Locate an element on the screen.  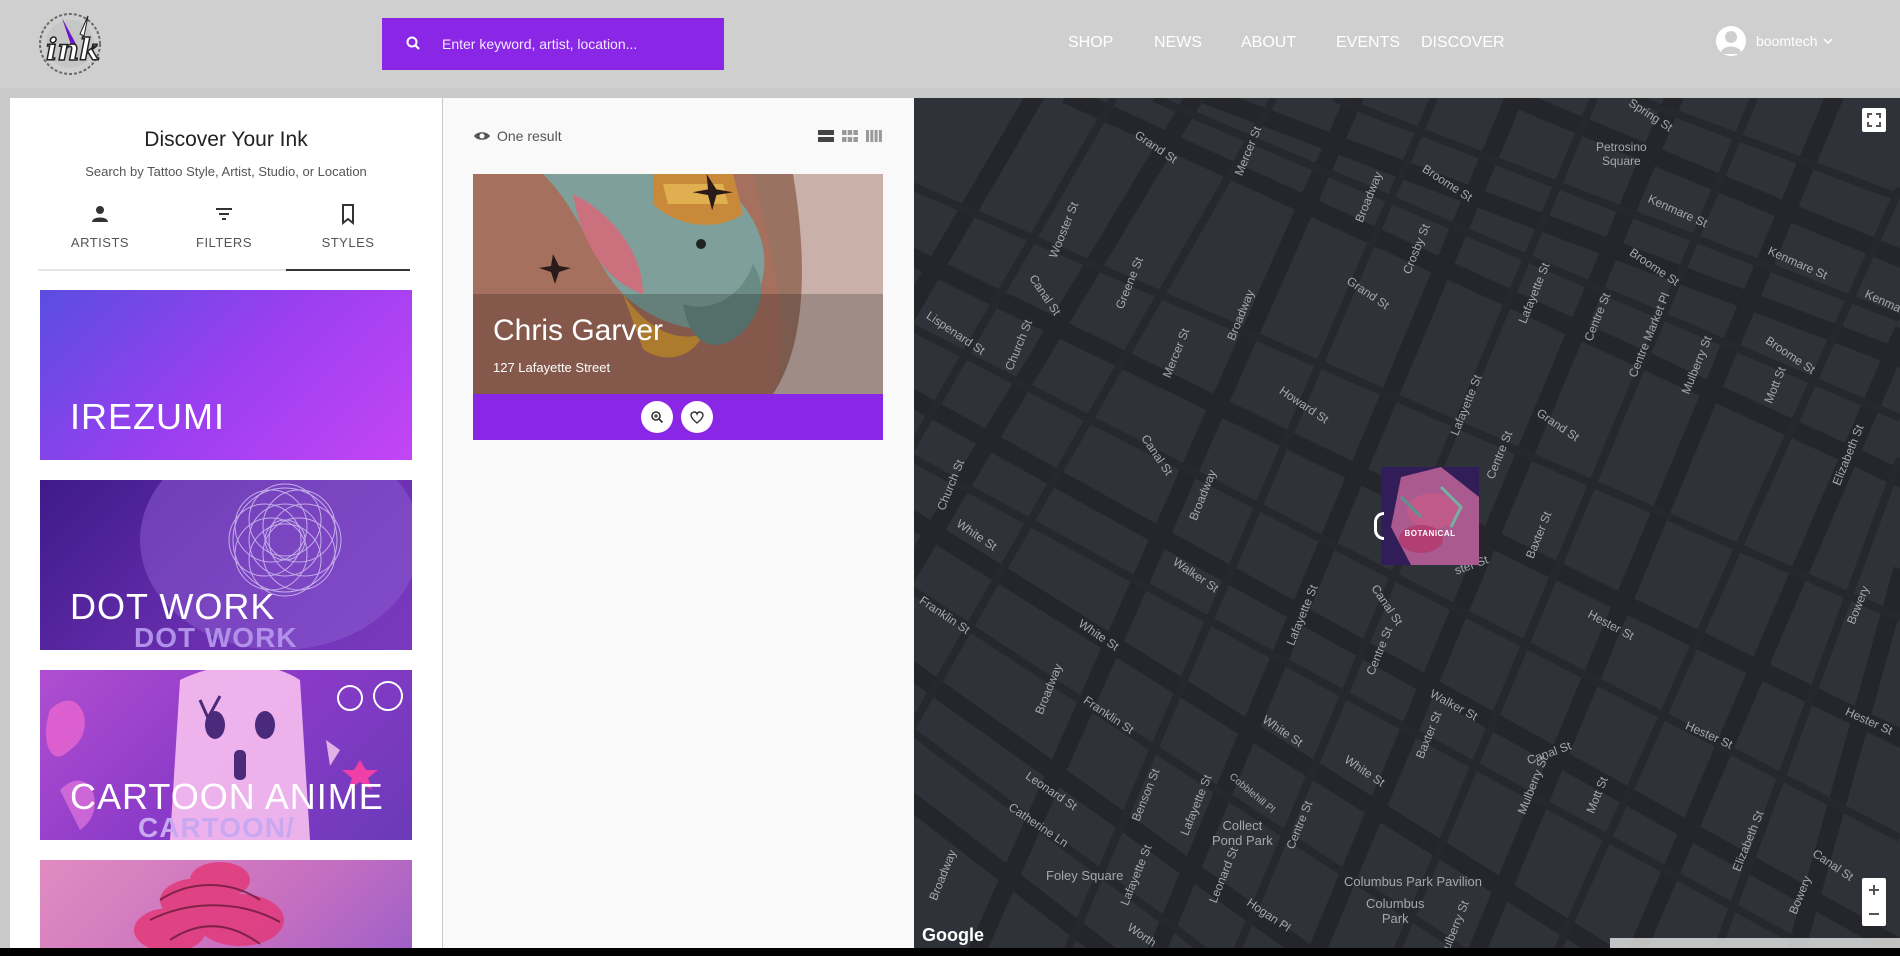
style-card-dot-work: DOT WORK DOT WORK is located at coordinates (226, 565).